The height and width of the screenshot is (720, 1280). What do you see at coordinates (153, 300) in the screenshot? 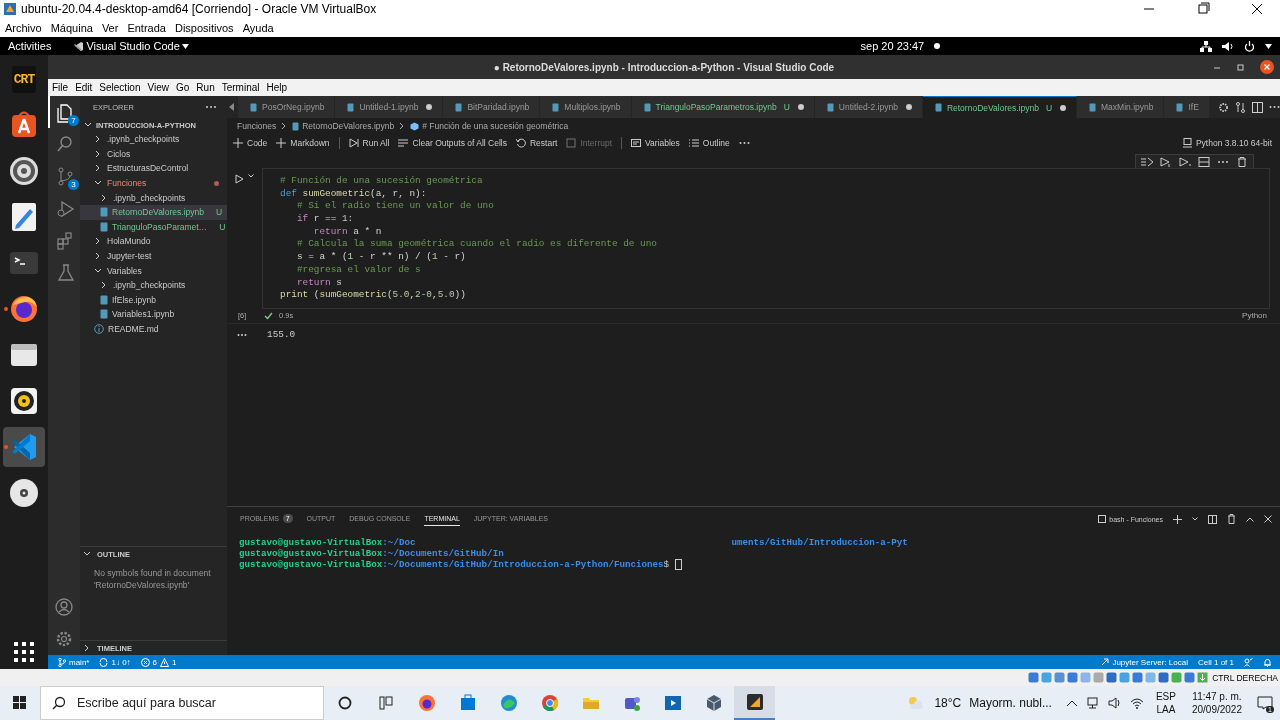
I see `tree-item: IfElse.ipynb` at bounding box center [153, 300].